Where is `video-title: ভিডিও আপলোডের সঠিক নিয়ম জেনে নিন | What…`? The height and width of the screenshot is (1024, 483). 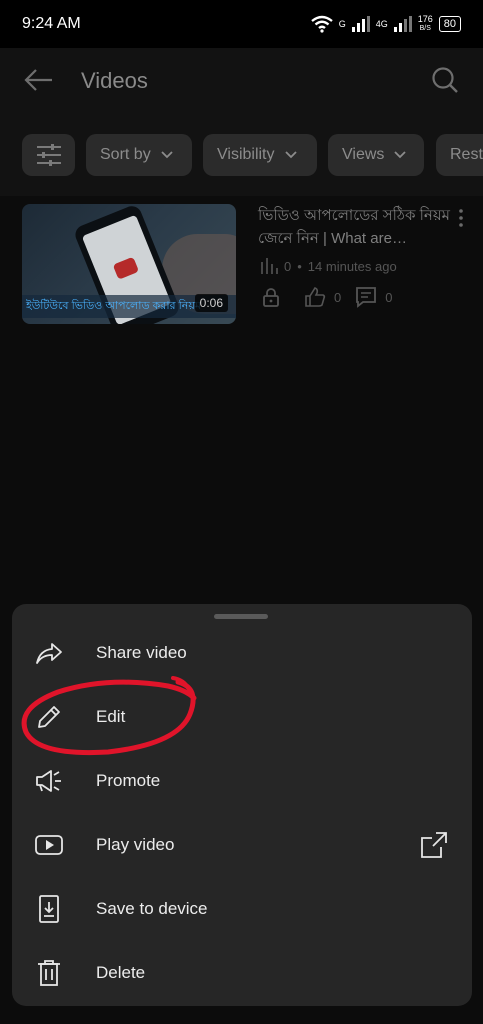
video-title: ভিডিও আপলোডের সঠিক নিয়ম জেনে নিন | What… is located at coordinates (356, 227).